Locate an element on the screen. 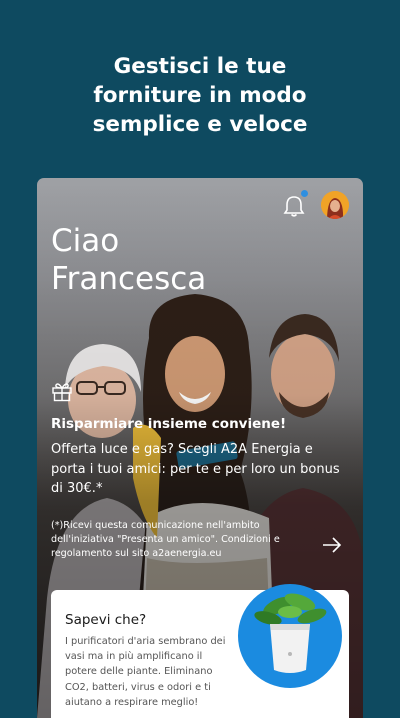 The width and height of the screenshot is (400, 718). headline-line-2: forniture in modo is located at coordinates (200, 95).